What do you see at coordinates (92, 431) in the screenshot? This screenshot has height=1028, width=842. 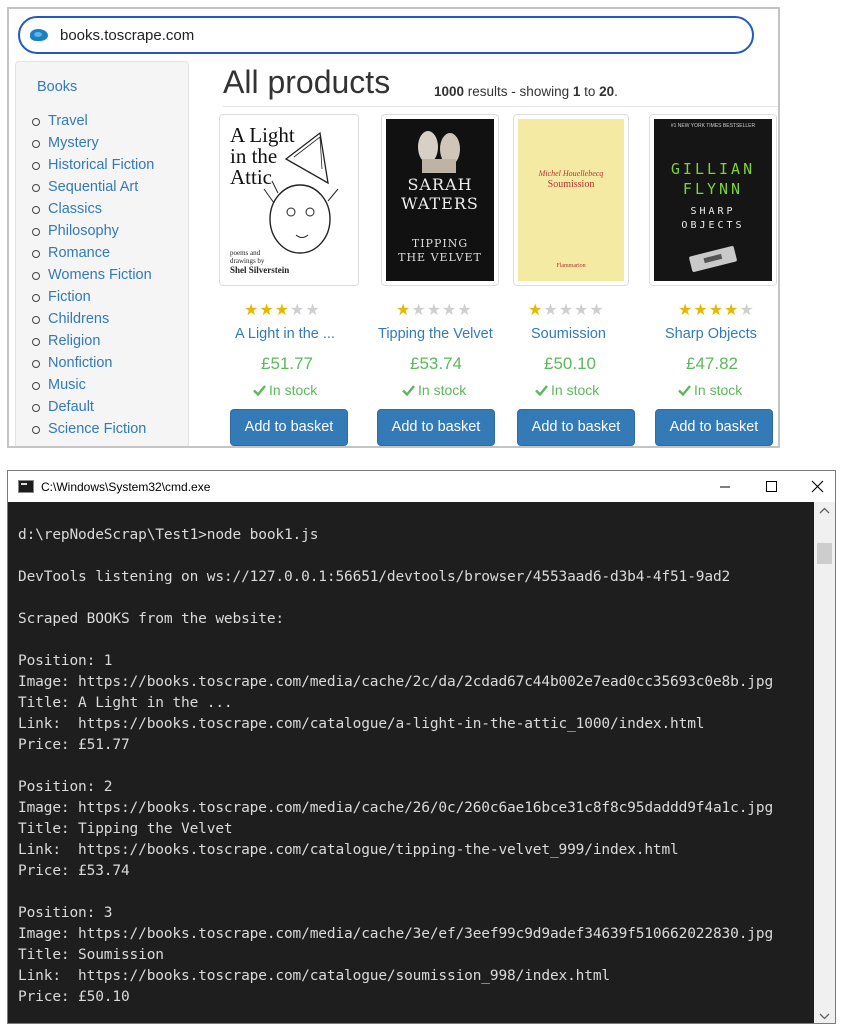 I see `category-link: Science Fiction` at bounding box center [92, 431].